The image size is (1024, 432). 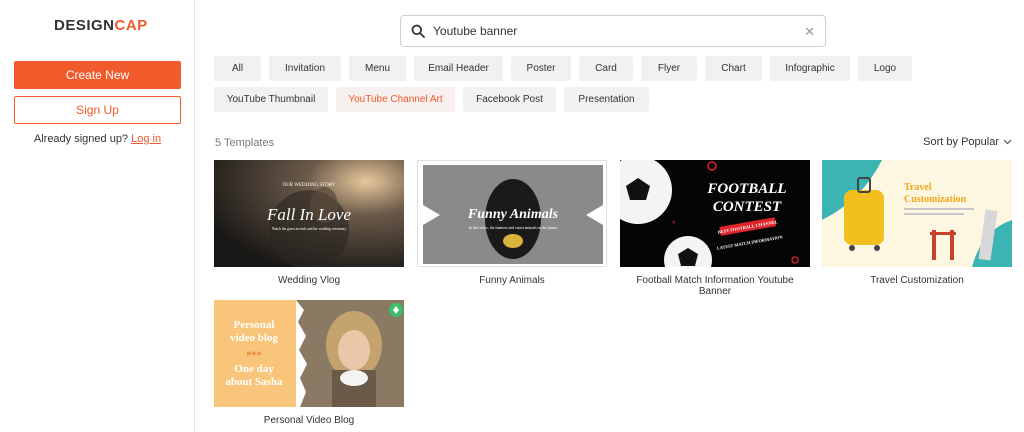 I want to click on sign-up-button: Sign Up, so click(x=97, y=110).